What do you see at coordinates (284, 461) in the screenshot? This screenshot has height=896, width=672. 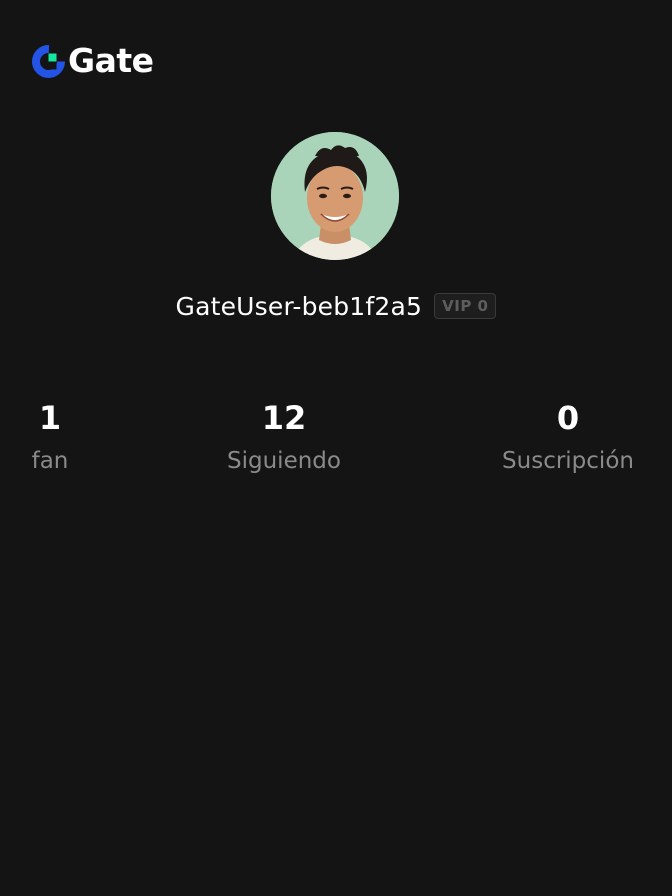 I see `stat-label: Siguiendo` at bounding box center [284, 461].